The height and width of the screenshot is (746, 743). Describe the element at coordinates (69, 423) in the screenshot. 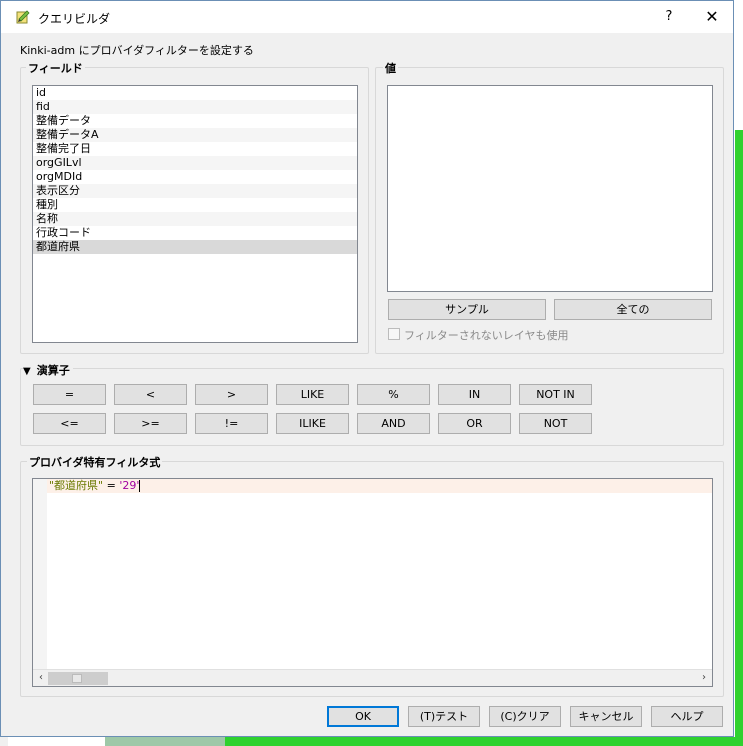

I see `operator-button: <=` at that location.